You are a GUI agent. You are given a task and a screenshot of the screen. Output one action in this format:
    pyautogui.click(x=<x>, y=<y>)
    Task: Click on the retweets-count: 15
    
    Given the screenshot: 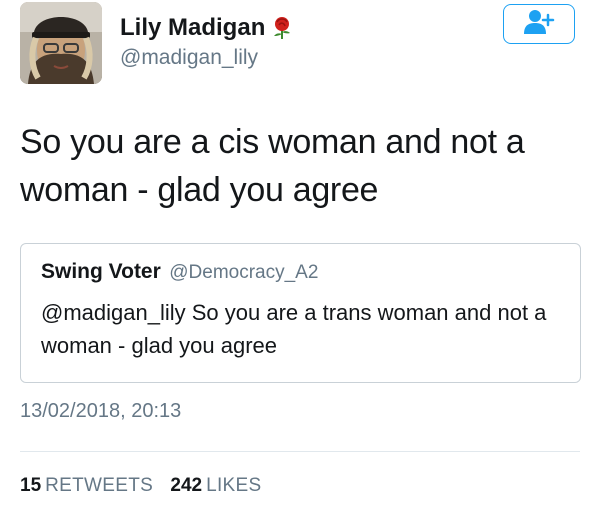 What is the action you would take?
    pyautogui.click(x=31, y=485)
    